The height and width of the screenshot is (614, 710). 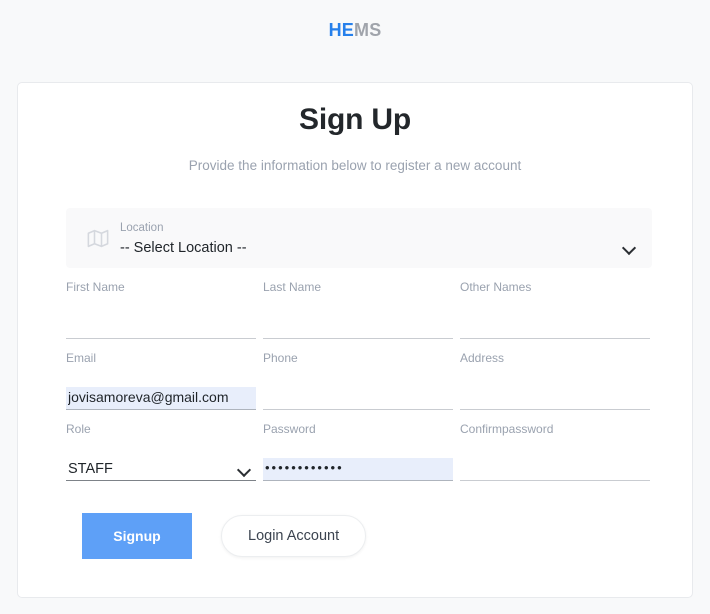 I want to click on phone-input, so click(x=358, y=398).